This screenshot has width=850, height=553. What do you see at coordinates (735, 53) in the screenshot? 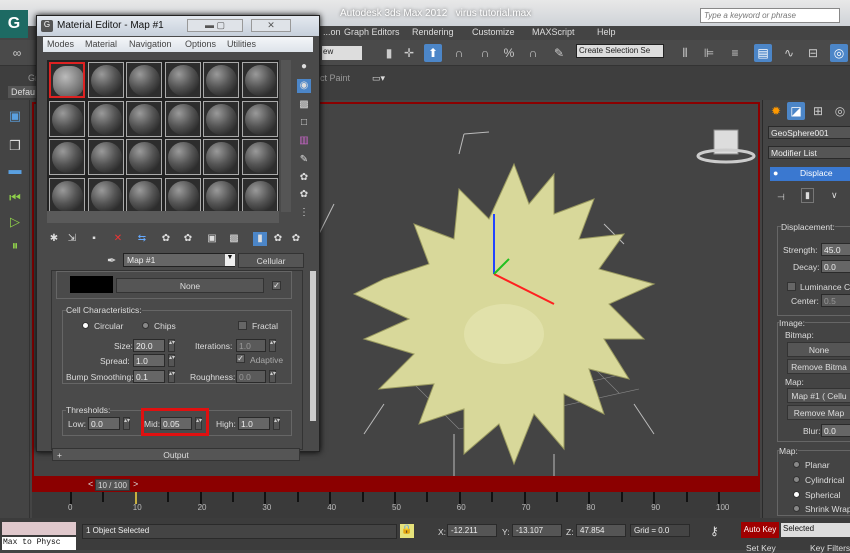
I see `layer-icon: ≡` at bounding box center [735, 53].